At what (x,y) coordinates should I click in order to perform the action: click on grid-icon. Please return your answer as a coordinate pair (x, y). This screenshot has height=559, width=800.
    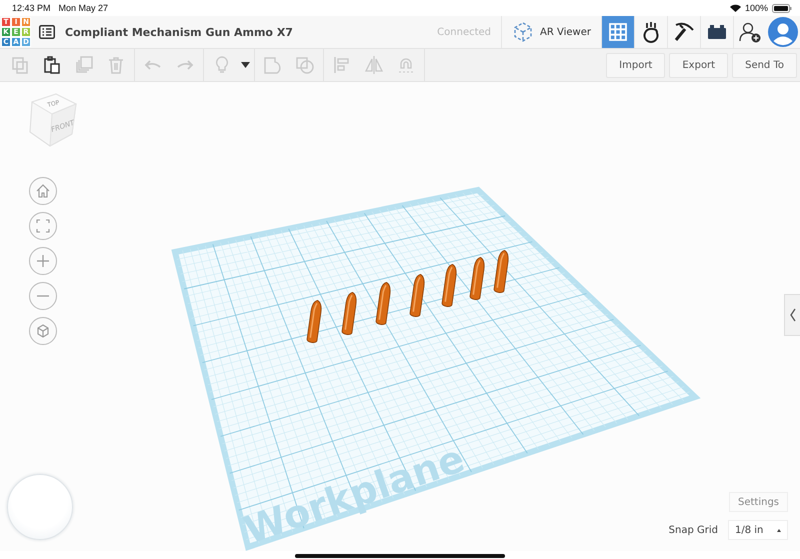
    Looking at the image, I should click on (618, 32).